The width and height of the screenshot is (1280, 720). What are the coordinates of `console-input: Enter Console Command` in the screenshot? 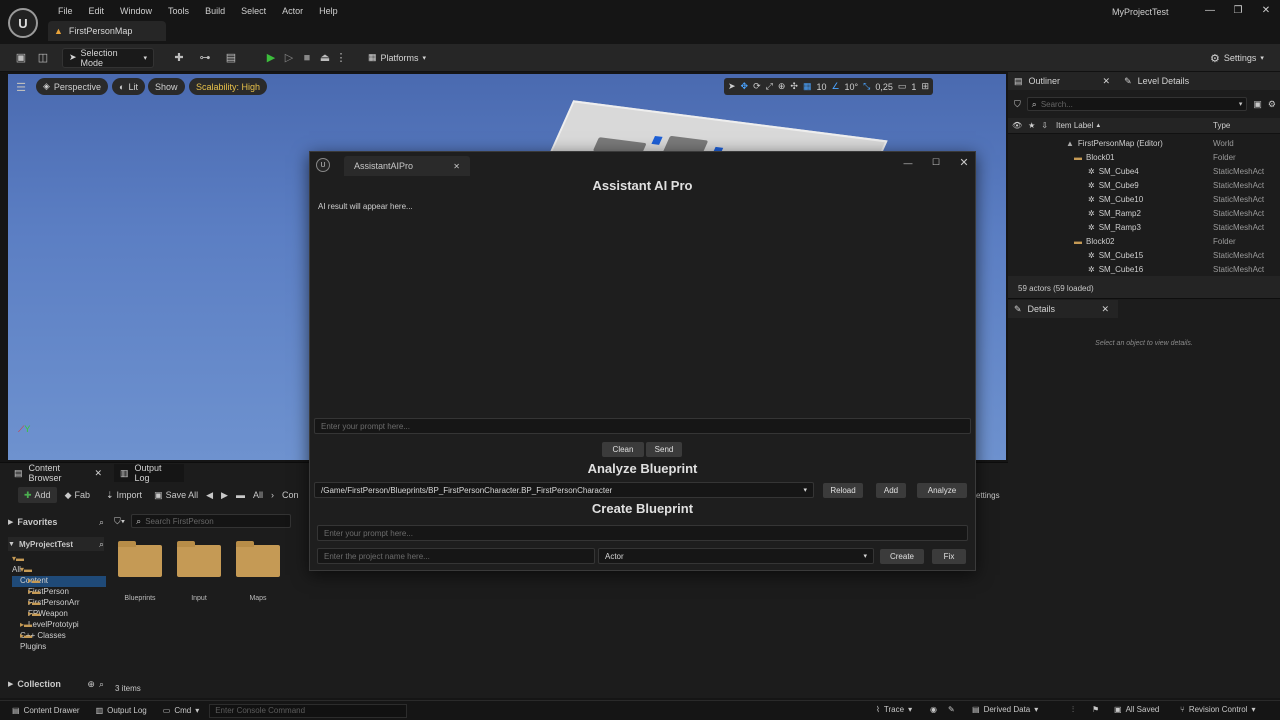 It's located at (308, 710).